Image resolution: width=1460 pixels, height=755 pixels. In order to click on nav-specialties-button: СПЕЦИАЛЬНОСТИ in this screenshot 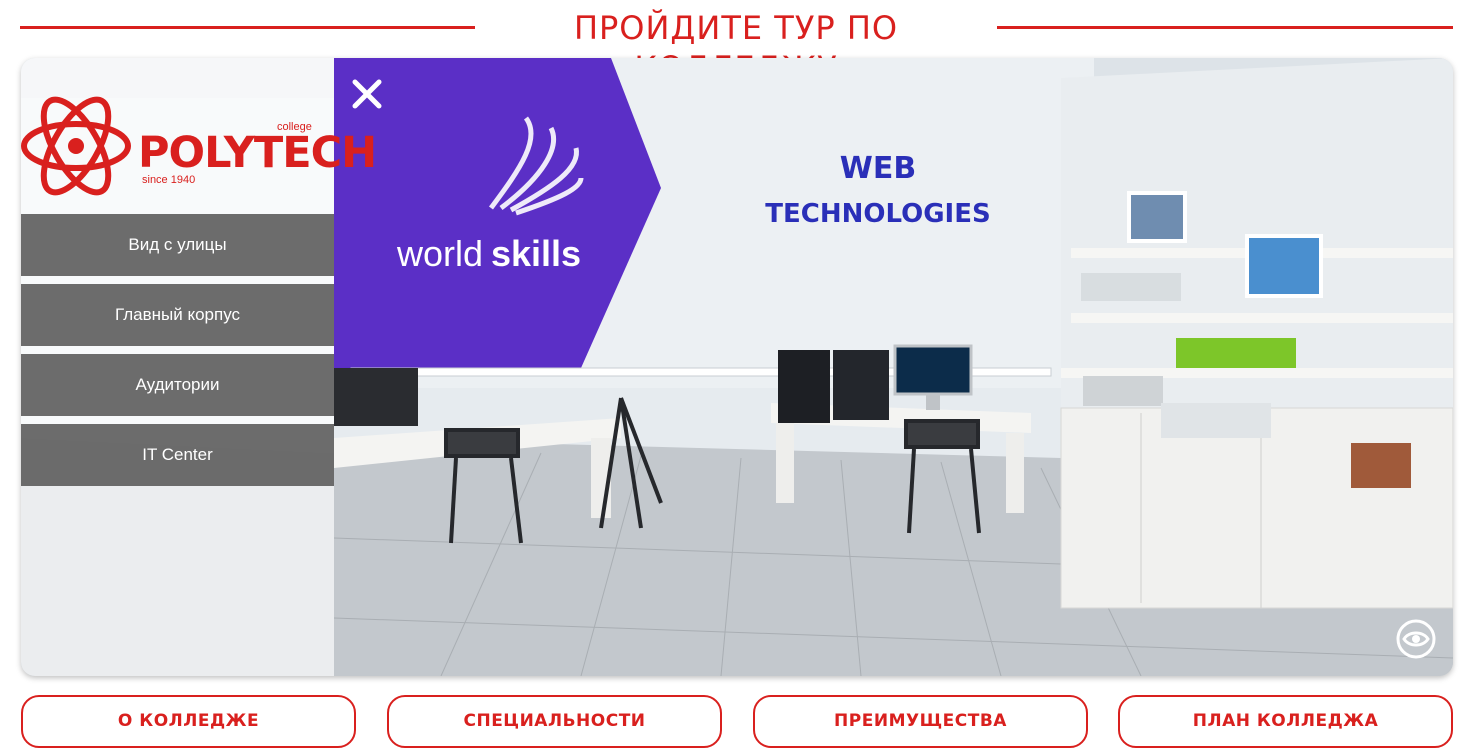, I will do `click(554, 721)`.